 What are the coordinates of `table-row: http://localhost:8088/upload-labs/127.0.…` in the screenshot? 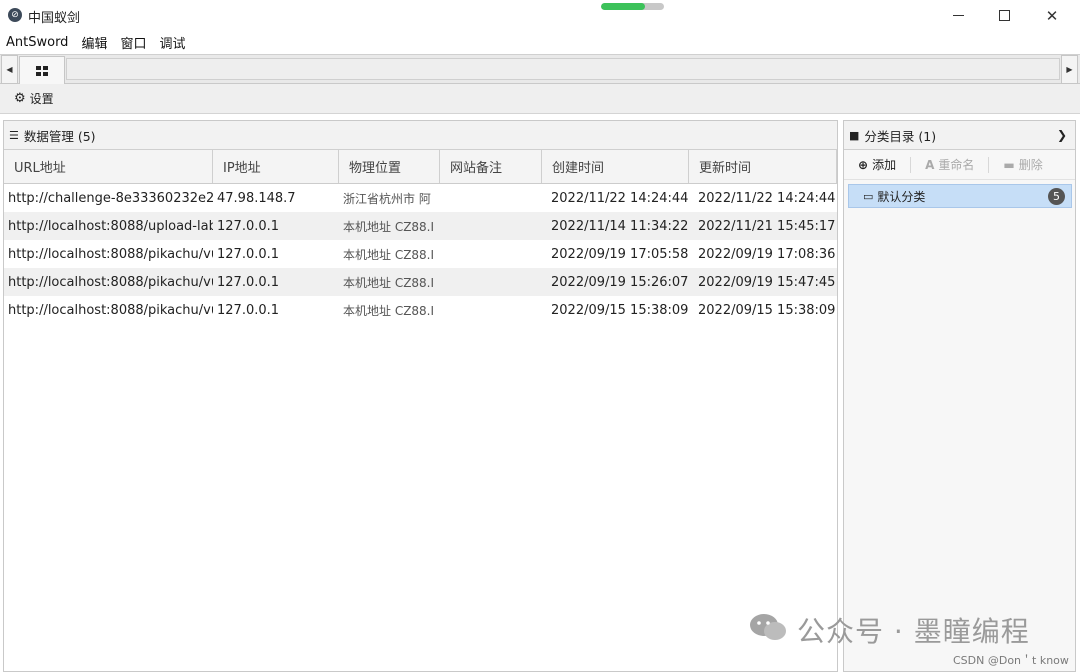 It's located at (420, 226).